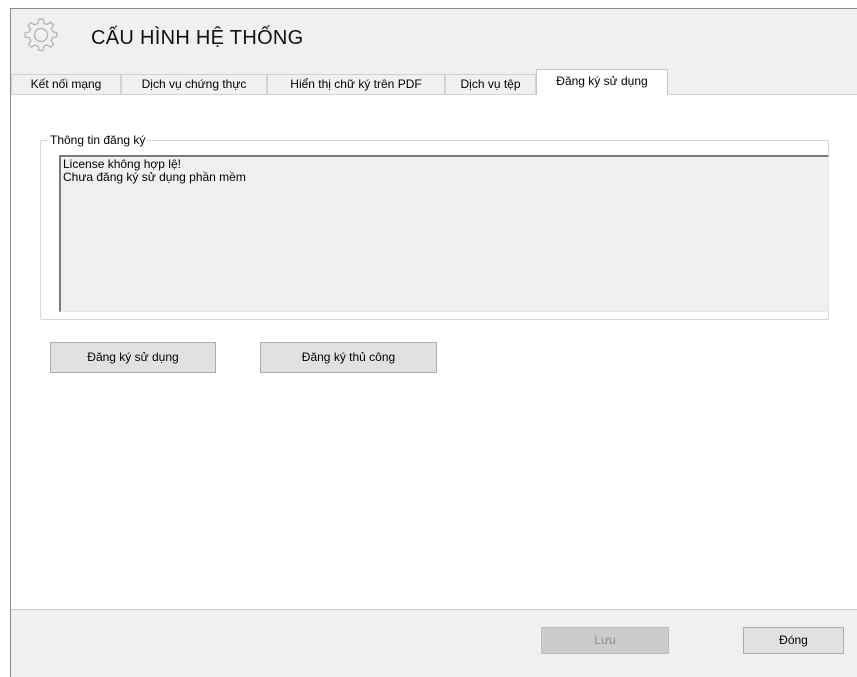 This screenshot has height=677, width=857. What do you see at coordinates (605, 640) in the screenshot?
I see `save-button: Lưu` at bounding box center [605, 640].